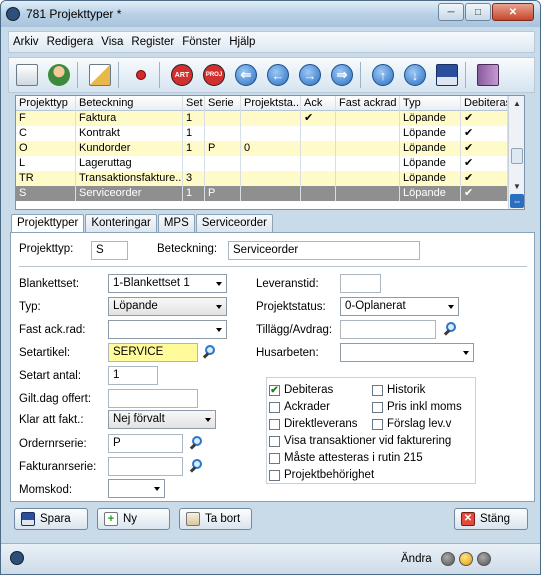  Describe the element at coordinates (270, 193) in the screenshot. I see `table-row: S Serviceorder 1 P Löpande ✔` at that location.